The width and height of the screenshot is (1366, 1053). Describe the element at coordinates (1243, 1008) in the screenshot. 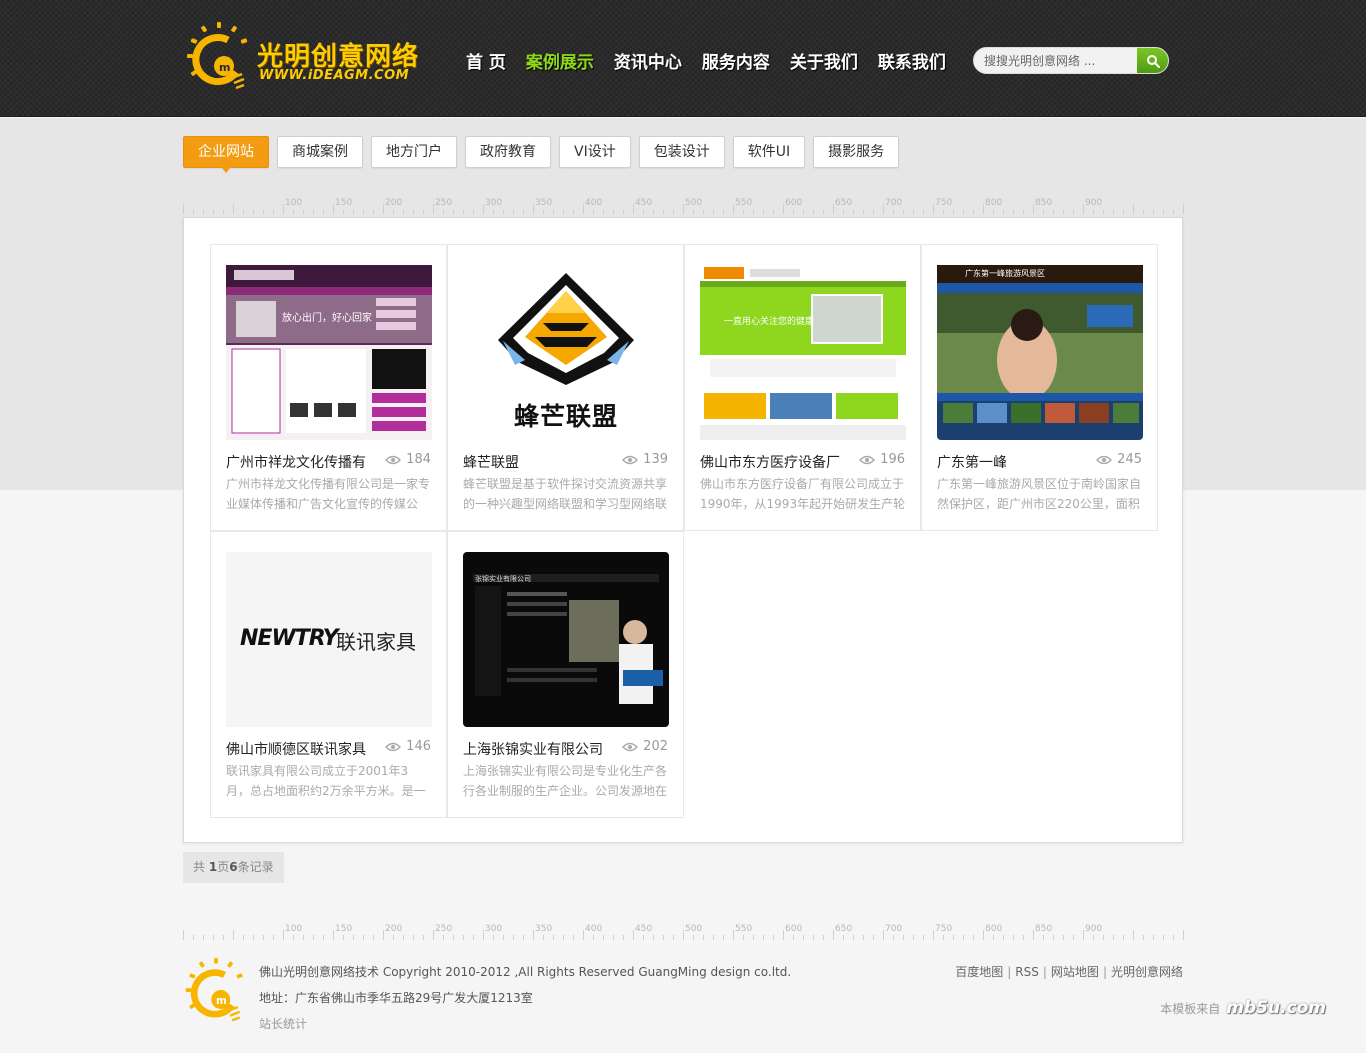

I see `template-watermark: 本模板来自 mb5u.com` at that location.